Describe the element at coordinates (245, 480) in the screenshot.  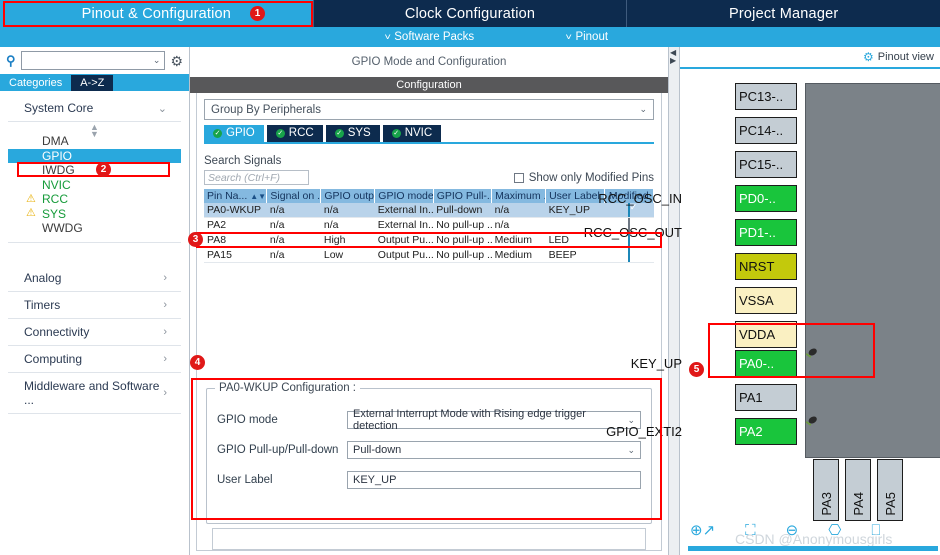
I see `field-label: User Label` at that location.